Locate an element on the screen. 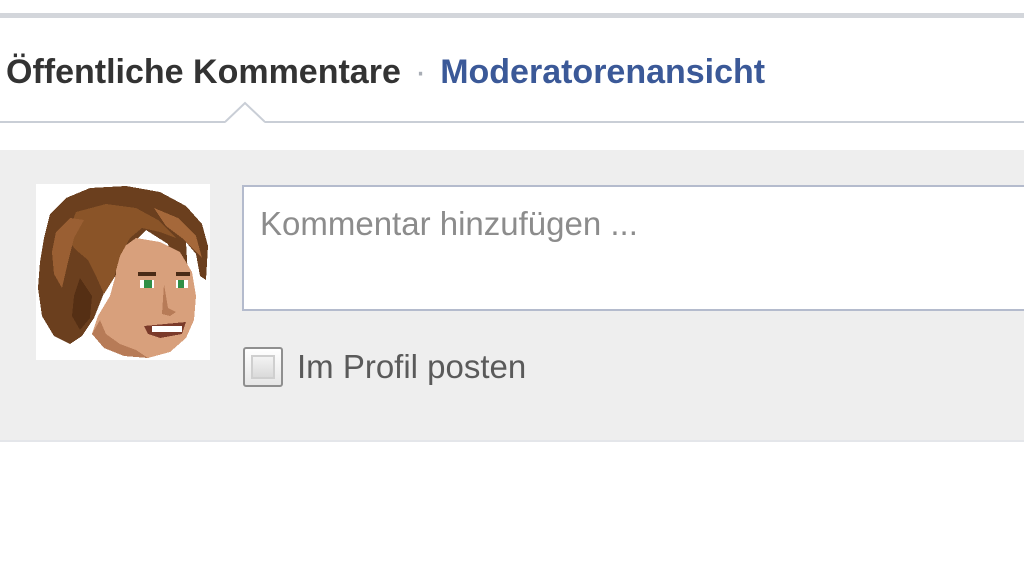 The image size is (1024, 576). user-avatar-icon is located at coordinates (123, 272).